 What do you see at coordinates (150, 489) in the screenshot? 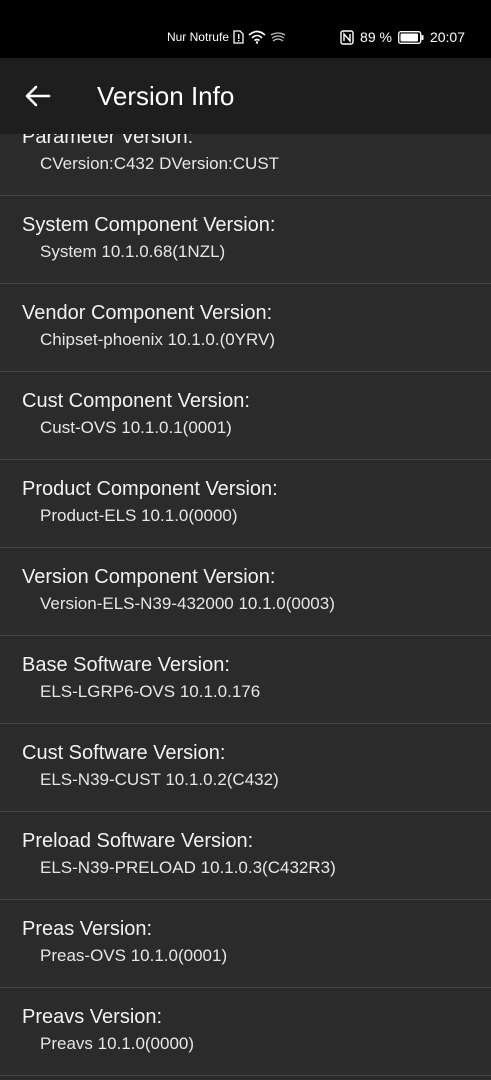
I see `item-title: Product Component Version:` at bounding box center [150, 489].